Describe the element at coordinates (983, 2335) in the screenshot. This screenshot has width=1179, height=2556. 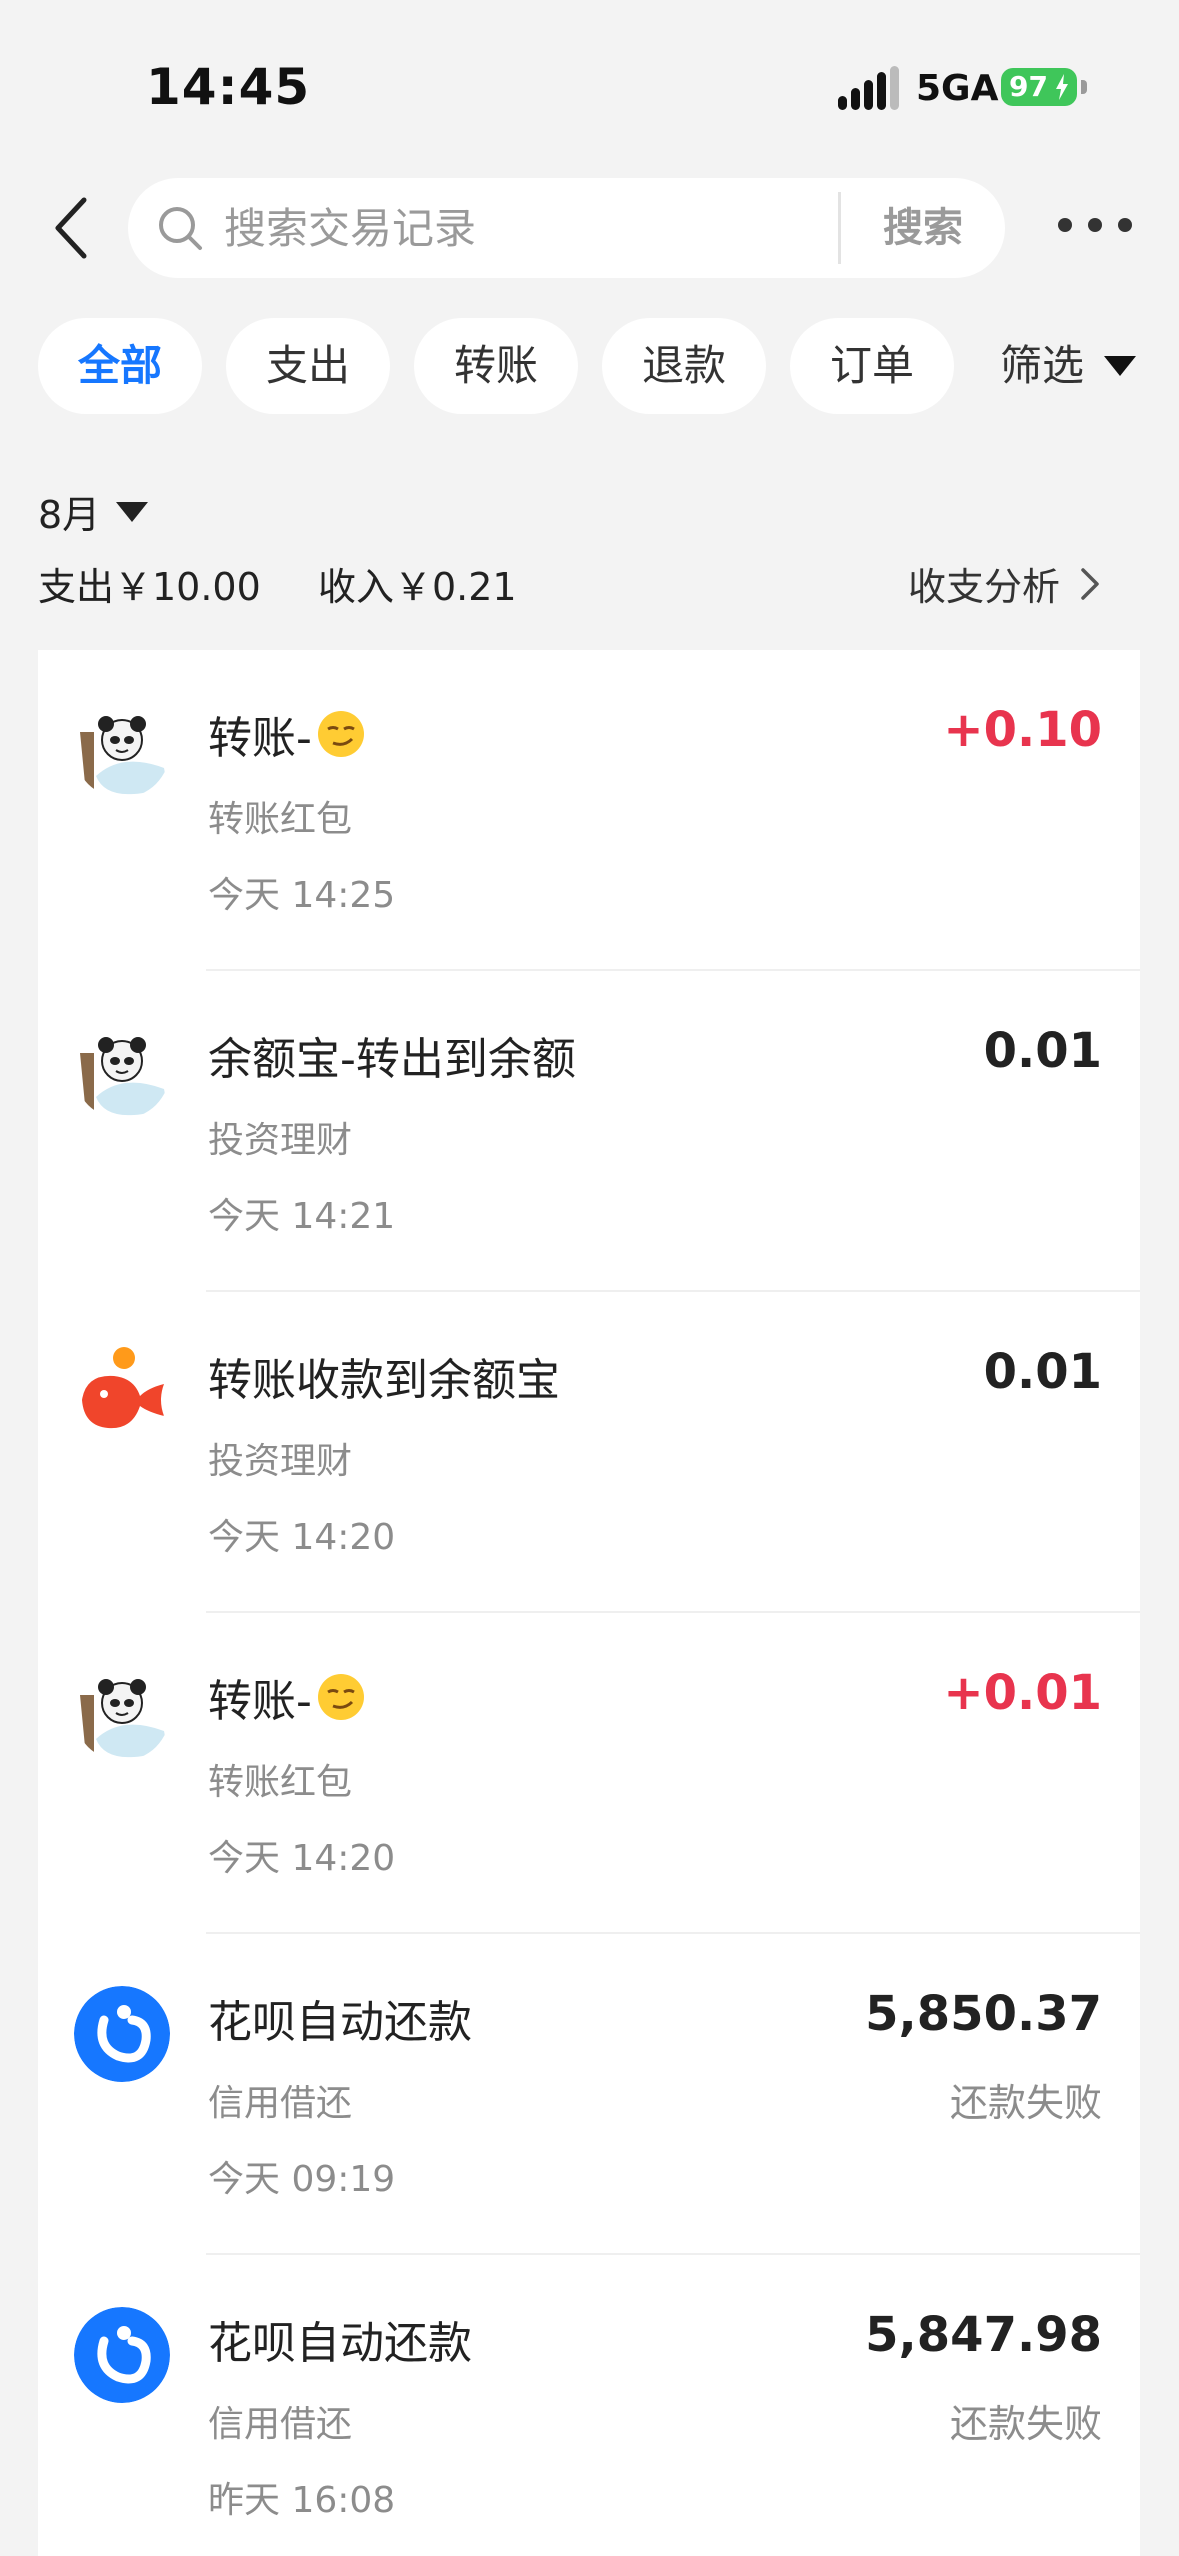
I see `transaction-amount: 5,847.98` at that location.